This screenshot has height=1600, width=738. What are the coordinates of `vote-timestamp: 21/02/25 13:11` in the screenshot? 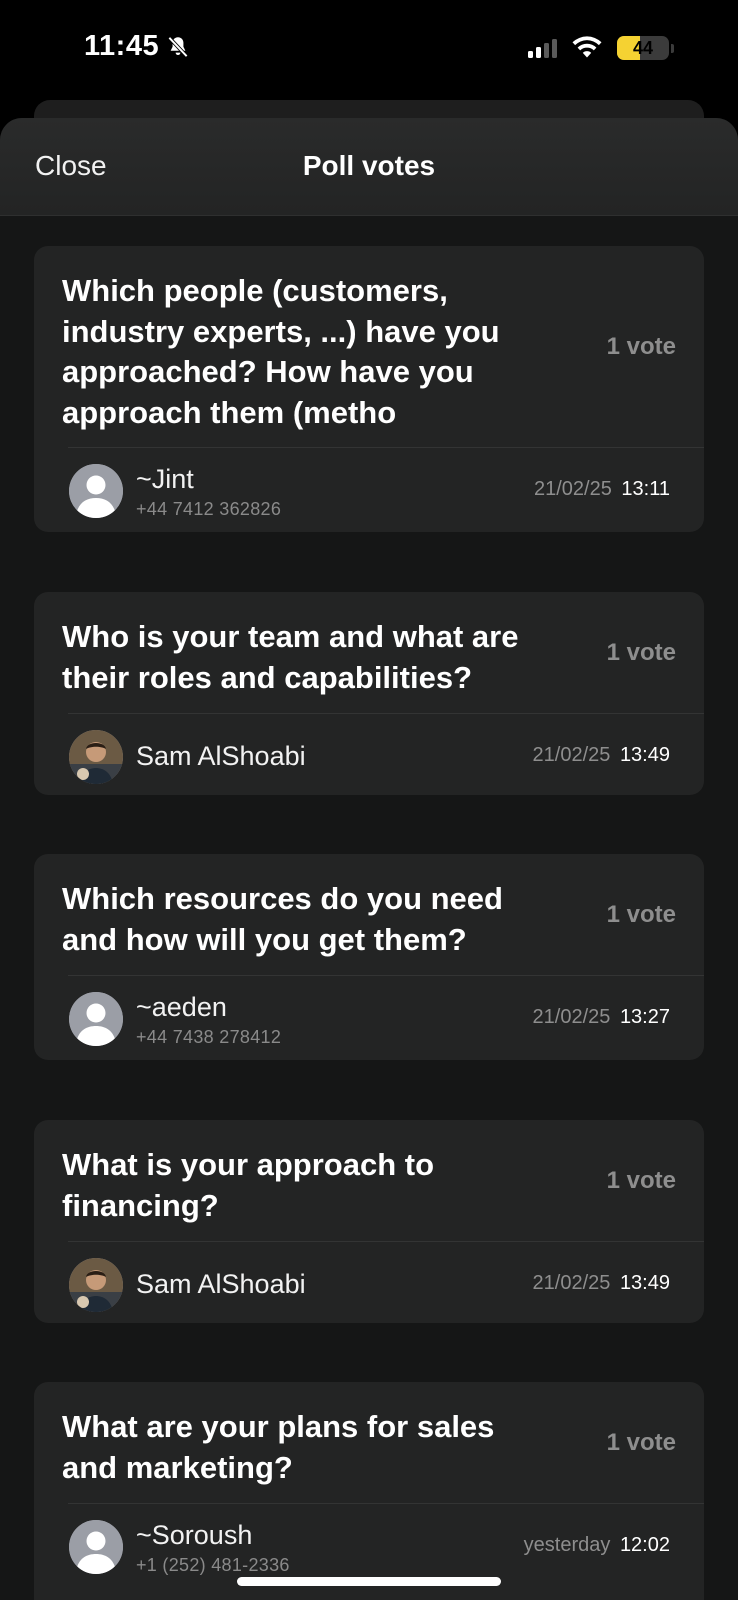 It's located at (602, 489).